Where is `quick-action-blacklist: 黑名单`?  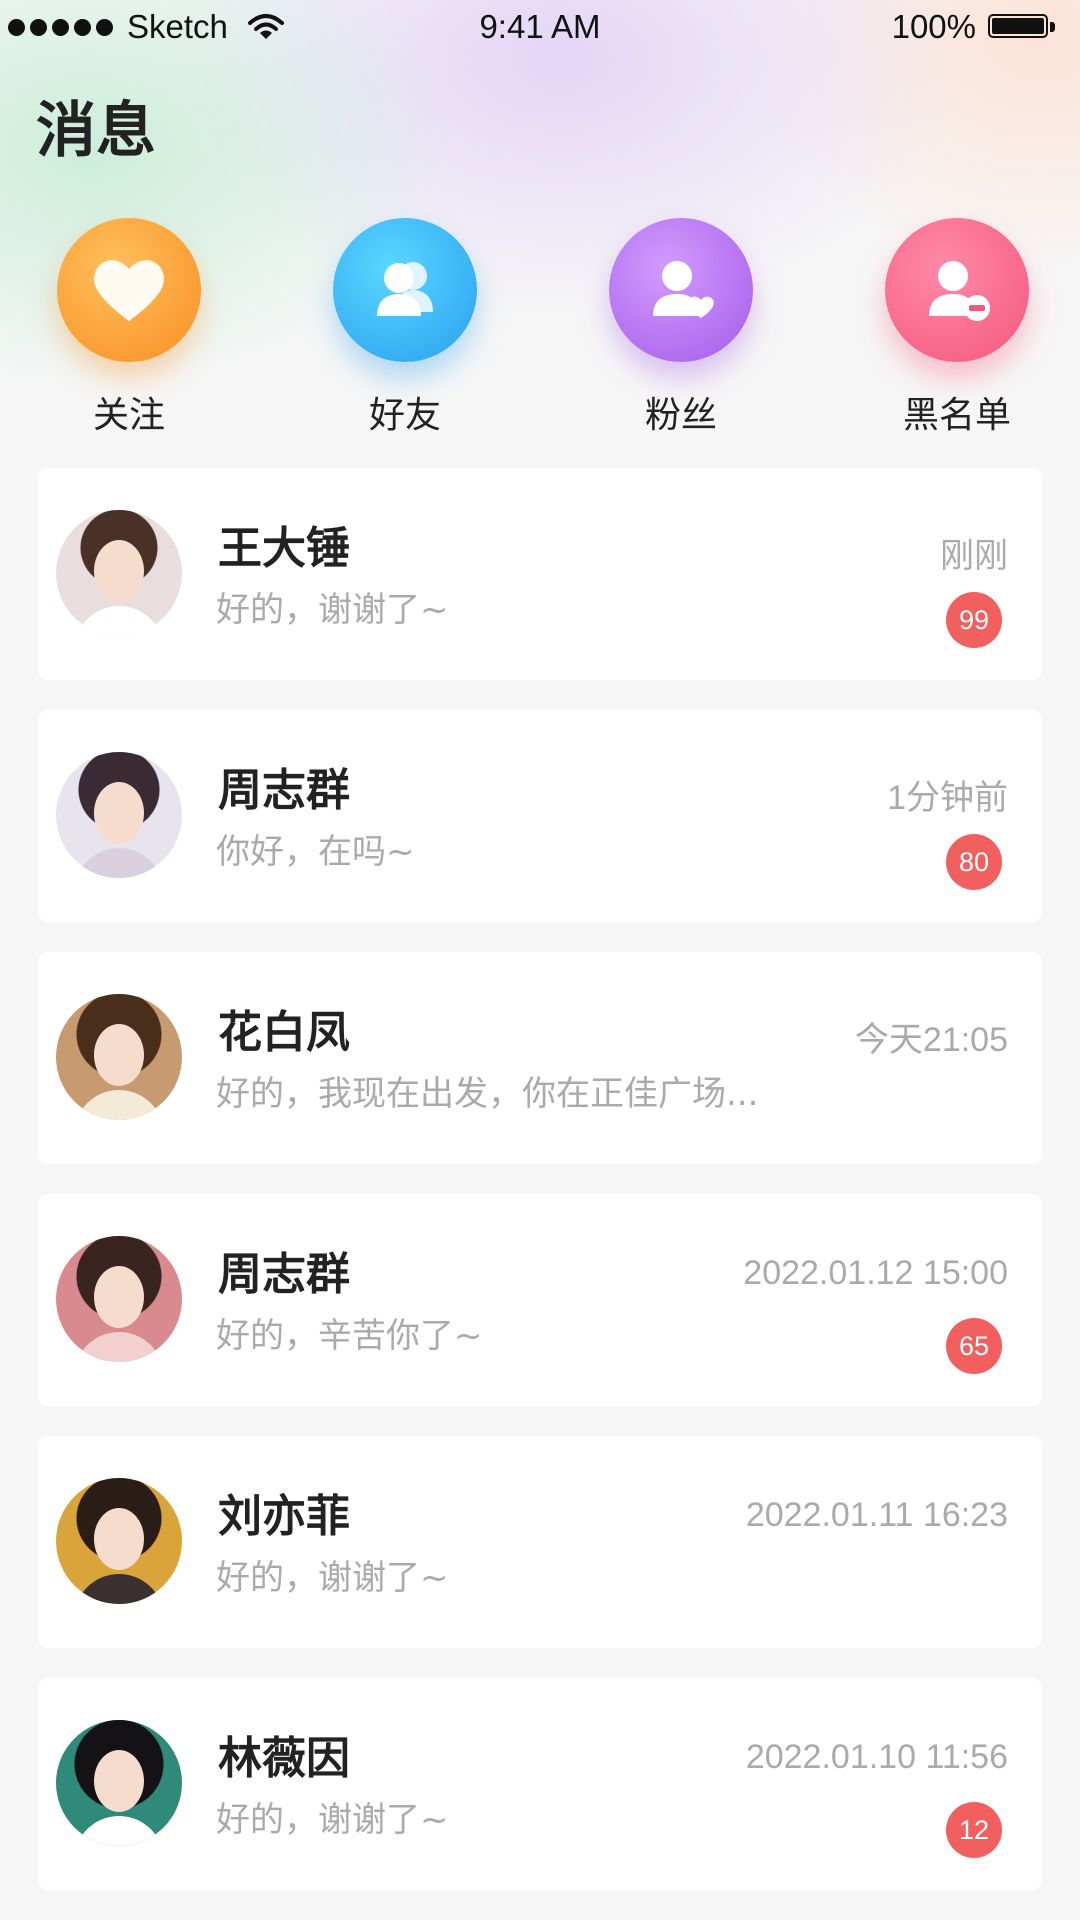
quick-action-blacklist: 黑名单 is located at coordinates (957, 328).